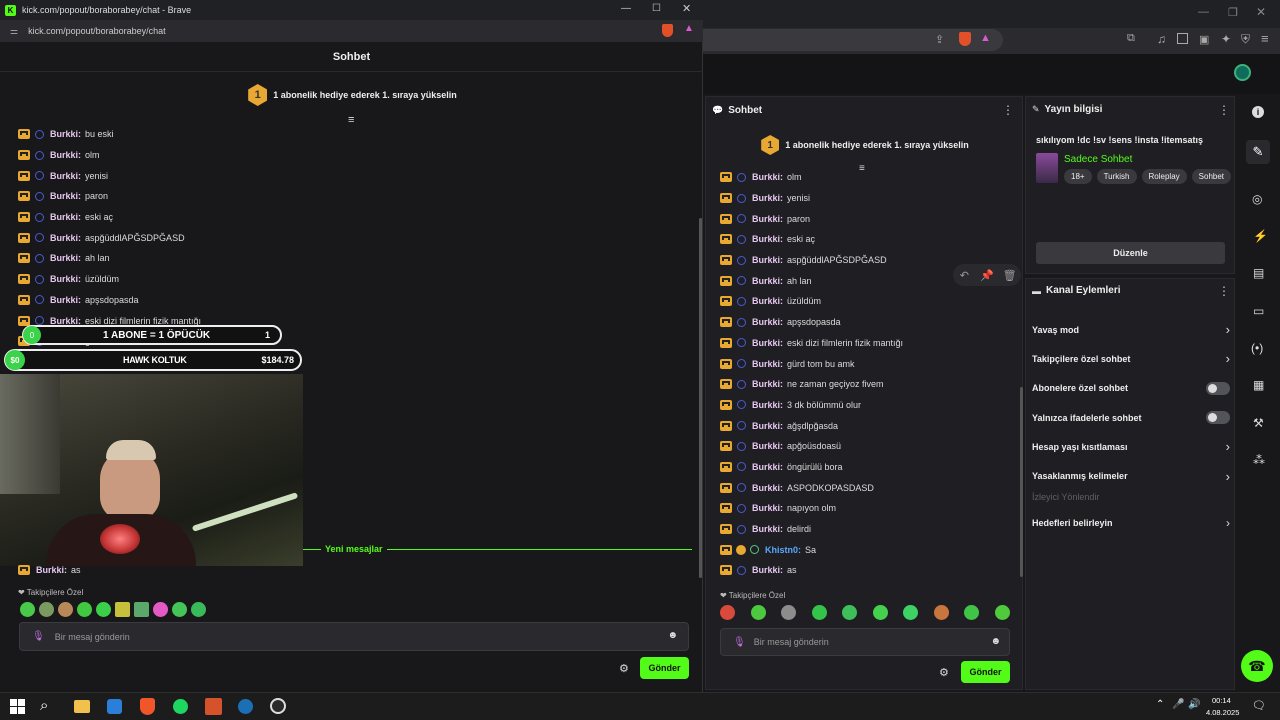 Image resolution: width=1280 pixels, height=720 pixels. What do you see at coordinates (14, 31) in the screenshot?
I see `site-settings-icon: ⚌` at bounding box center [14, 31].